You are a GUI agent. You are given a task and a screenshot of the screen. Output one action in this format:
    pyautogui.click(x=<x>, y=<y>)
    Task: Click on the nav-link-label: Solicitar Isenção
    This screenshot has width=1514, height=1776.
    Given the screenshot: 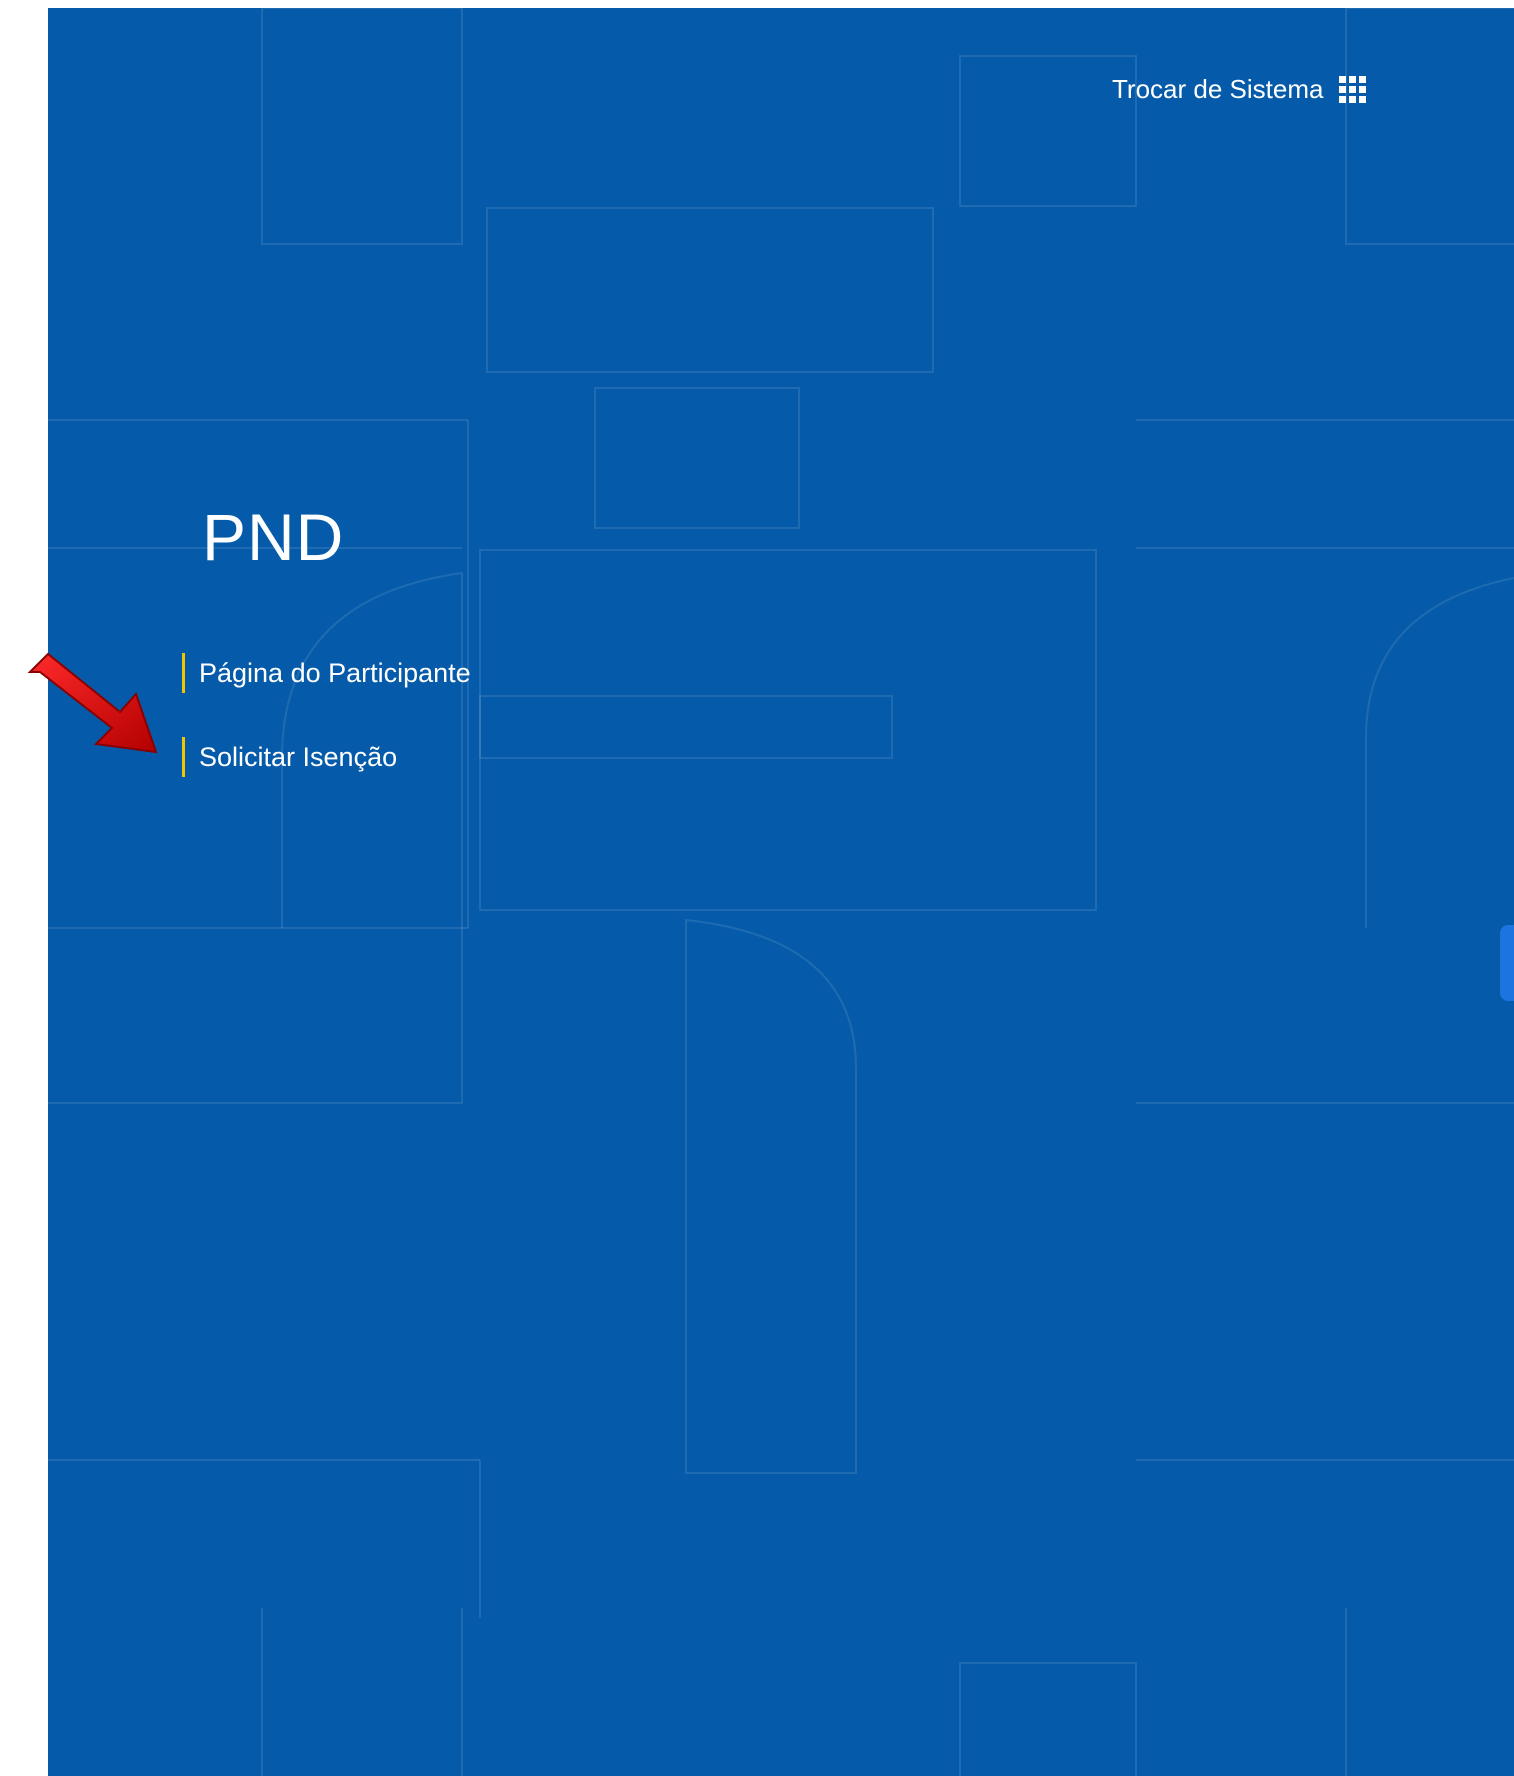 What is the action you would take?
    pyautogui.click(x=298, y=756)
    